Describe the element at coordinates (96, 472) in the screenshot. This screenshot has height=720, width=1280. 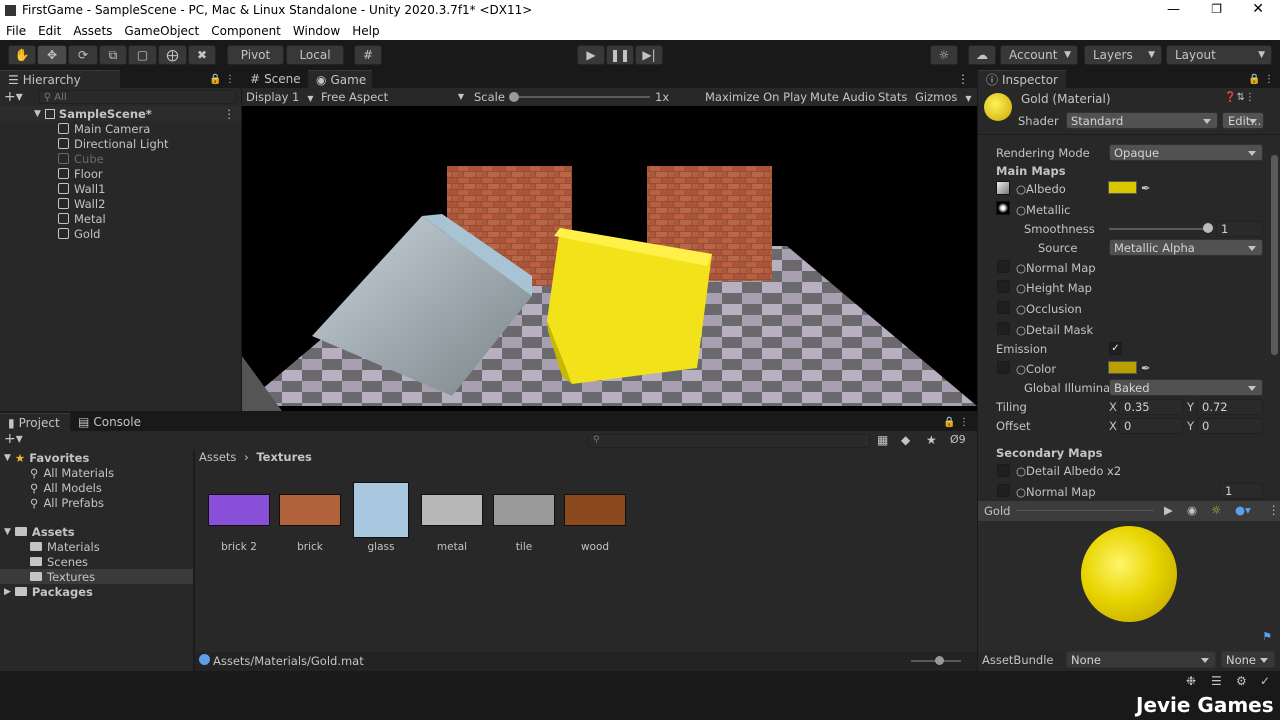
I see `favorite-item: ⚲ All Materials` at that location.